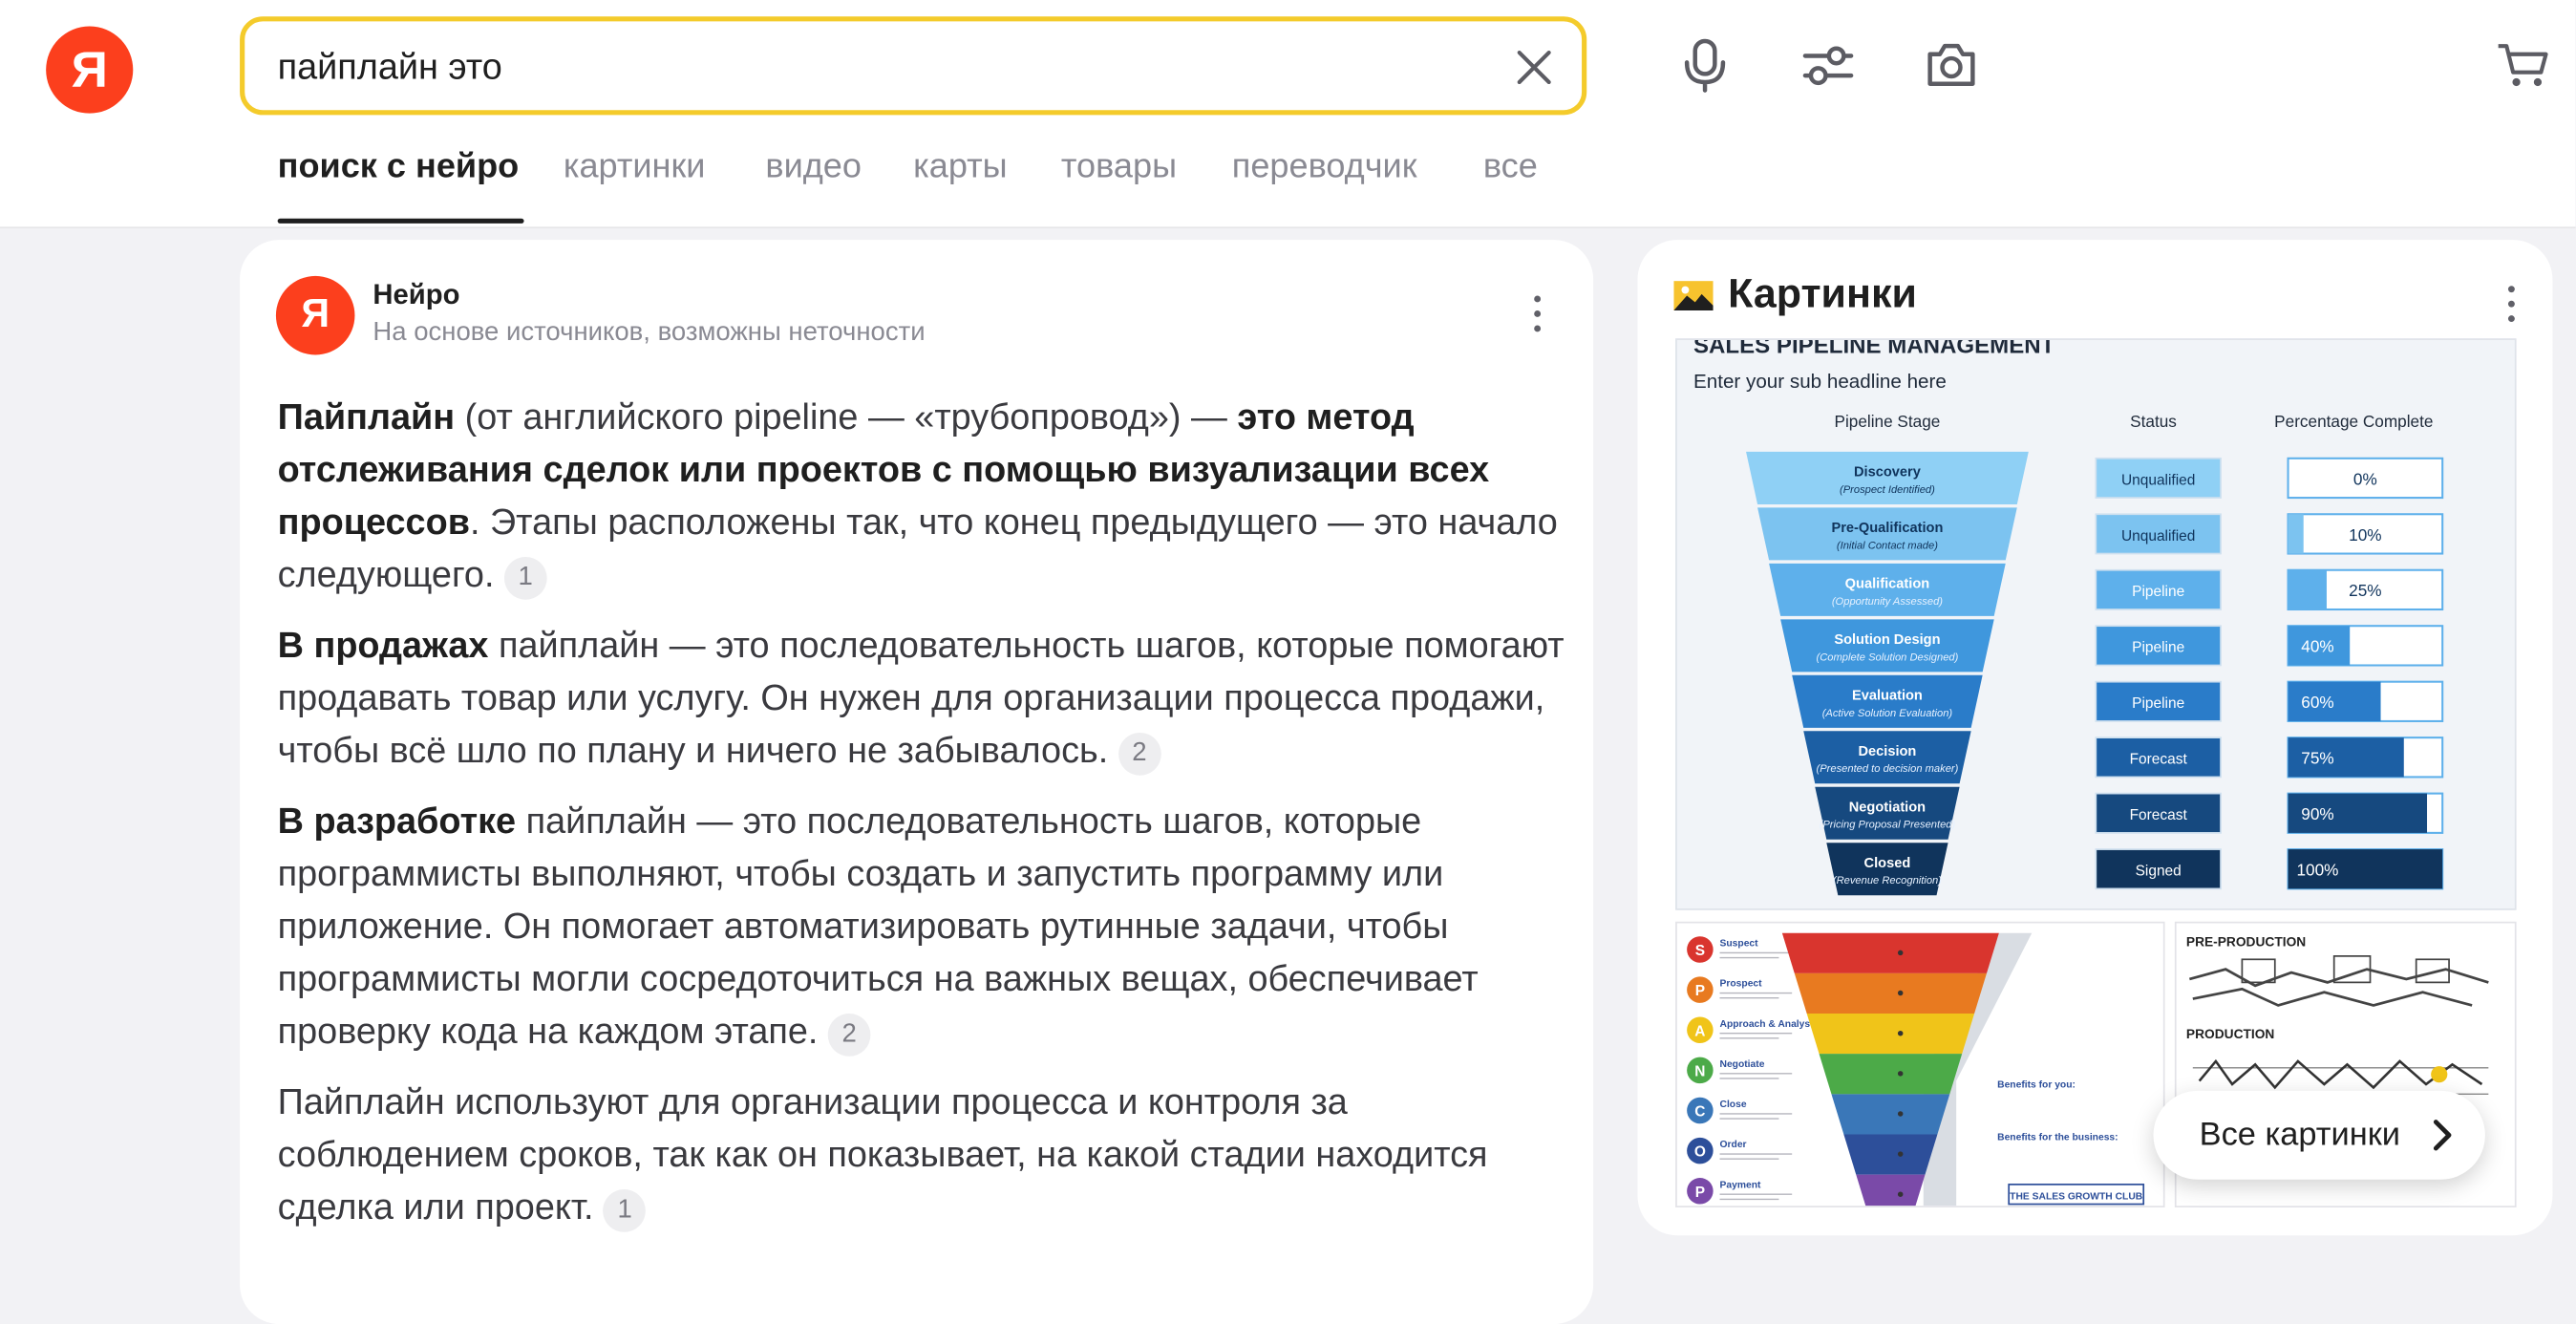  Describe the element at coordinates (2523, 66) in the screenshot. I see `cart-icon` at that location.